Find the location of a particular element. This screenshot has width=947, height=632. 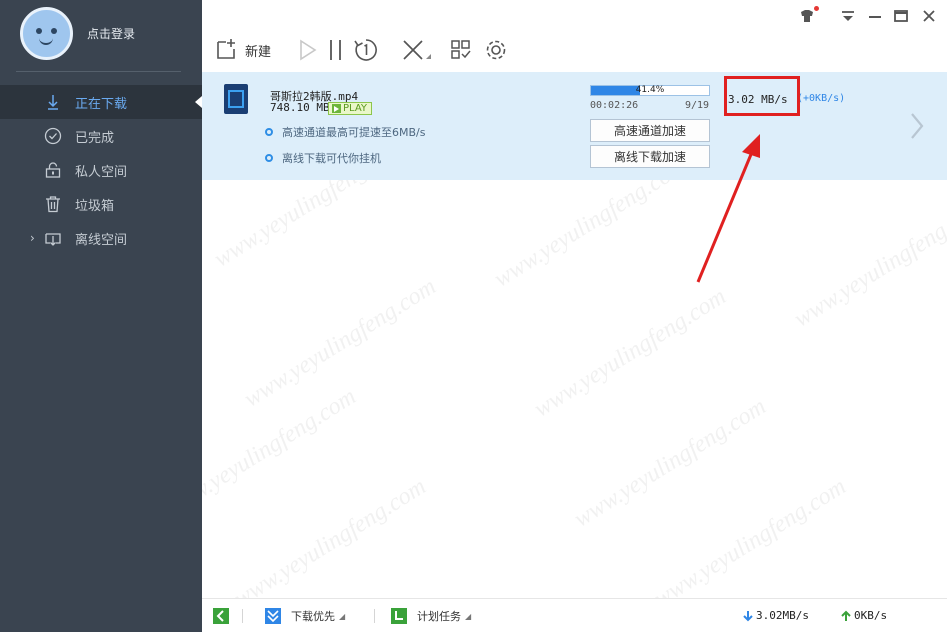

fast-channel-tip: 高速通道最高可提速至6MB/s is located at coordinates (345, 132).